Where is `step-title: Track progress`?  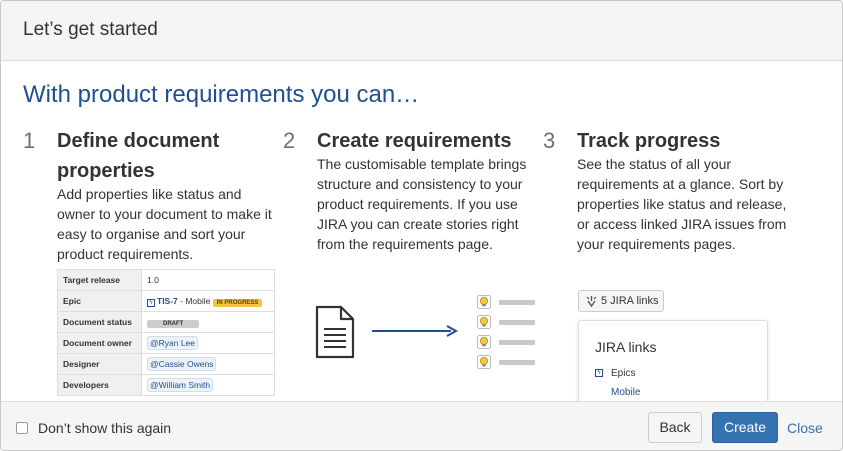 step-title: Track progress is located at coordinates (649, 141).